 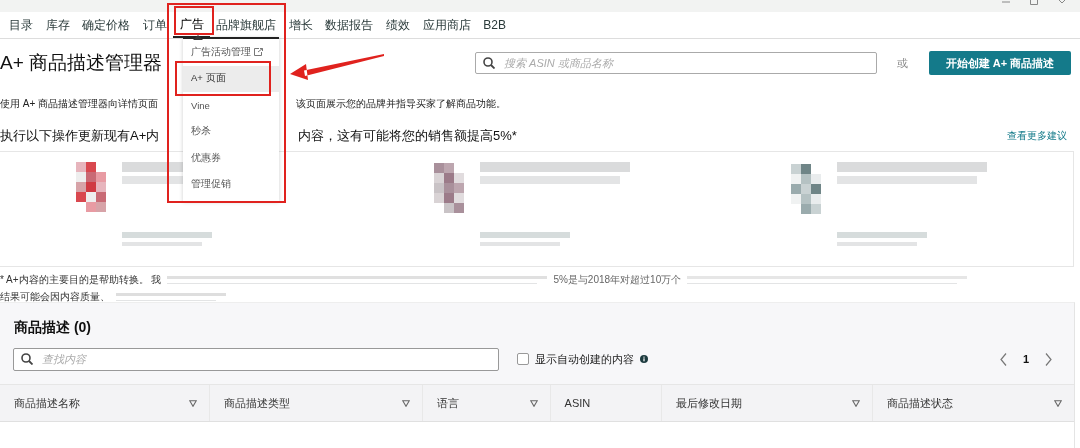 What do you see at coordinates (1034, 2) in the screenshot?
I see `maximize-icon` at bounding box center [1034, 2].